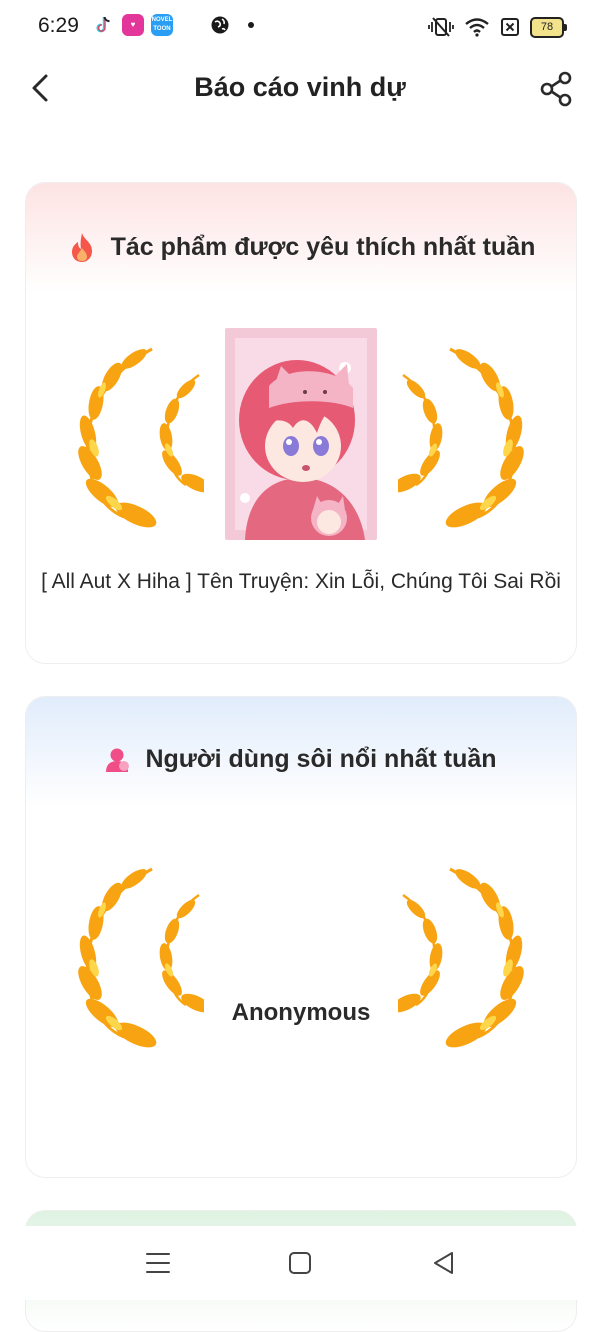  What do you see at coordinates (103, 24) in the screenshot?
I see `tiktok-icon` at bounding box center [103, 24].